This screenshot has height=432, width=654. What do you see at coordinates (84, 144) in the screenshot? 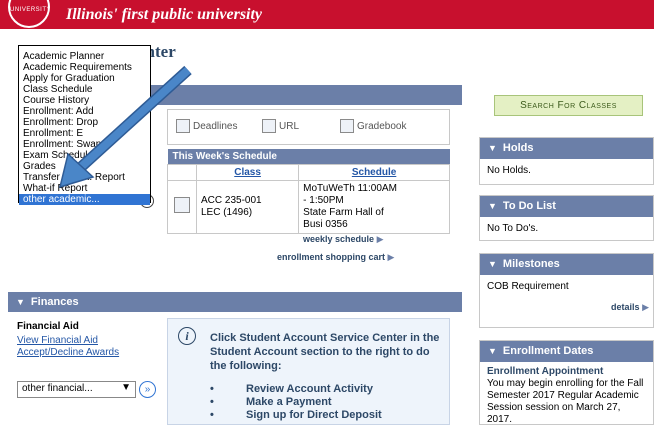
I see `menu-item: Enrollment: Swap` at bounding box center [84, 144].